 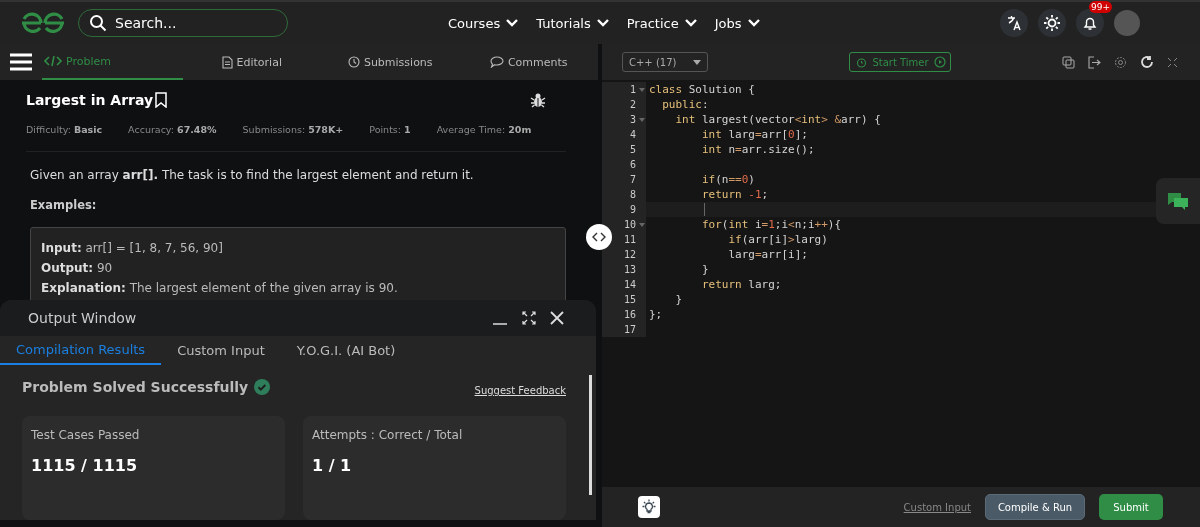 I want to click on line-number: 8, so click(x=632, y=194).